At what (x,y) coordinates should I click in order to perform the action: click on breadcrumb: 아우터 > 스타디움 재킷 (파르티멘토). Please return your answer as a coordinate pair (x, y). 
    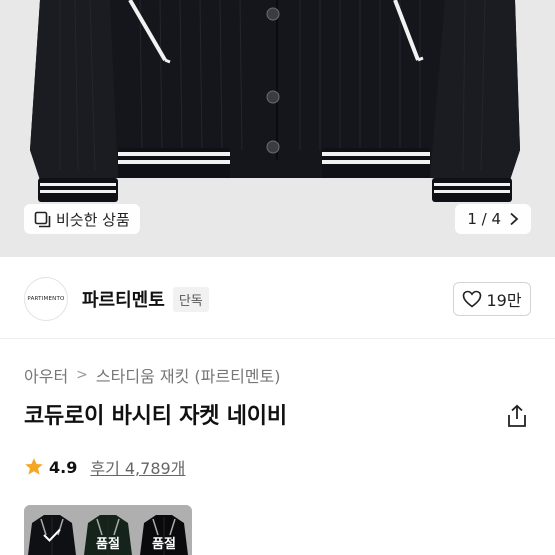
    Looking at the image, I should click on (152, 375).